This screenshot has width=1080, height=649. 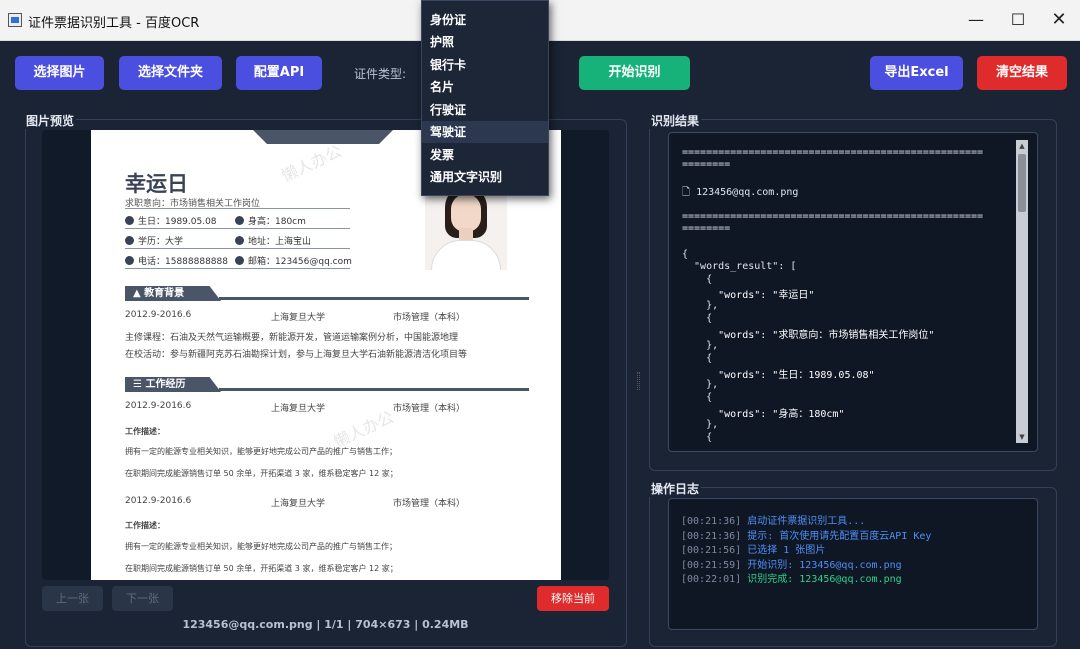 I want to click on preview-title: 图片预览, so click(x=50, y=120).